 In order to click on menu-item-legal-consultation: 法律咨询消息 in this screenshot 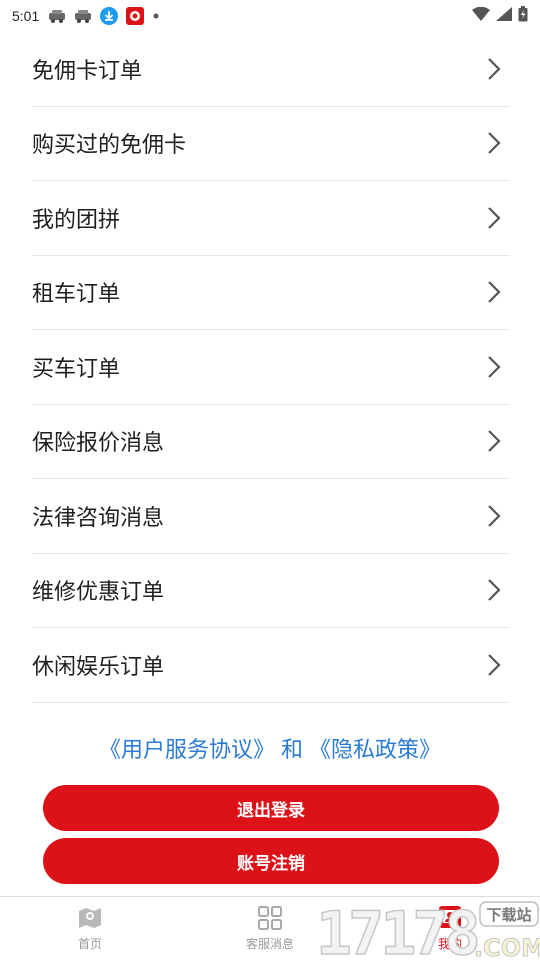, I will do `click(271, 516)`.